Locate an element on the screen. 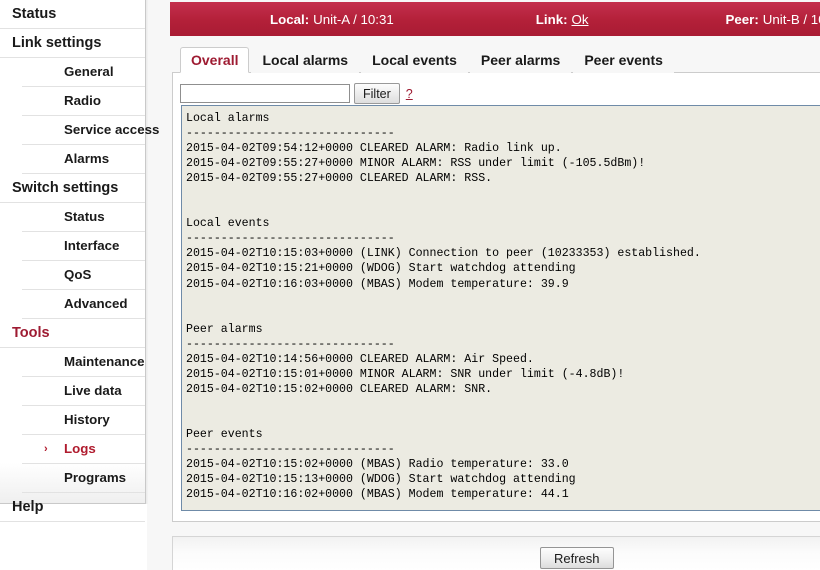 The width and height of the screenshot is (820, 570). header-link-value: Ok is located at coordinates (580, 19).